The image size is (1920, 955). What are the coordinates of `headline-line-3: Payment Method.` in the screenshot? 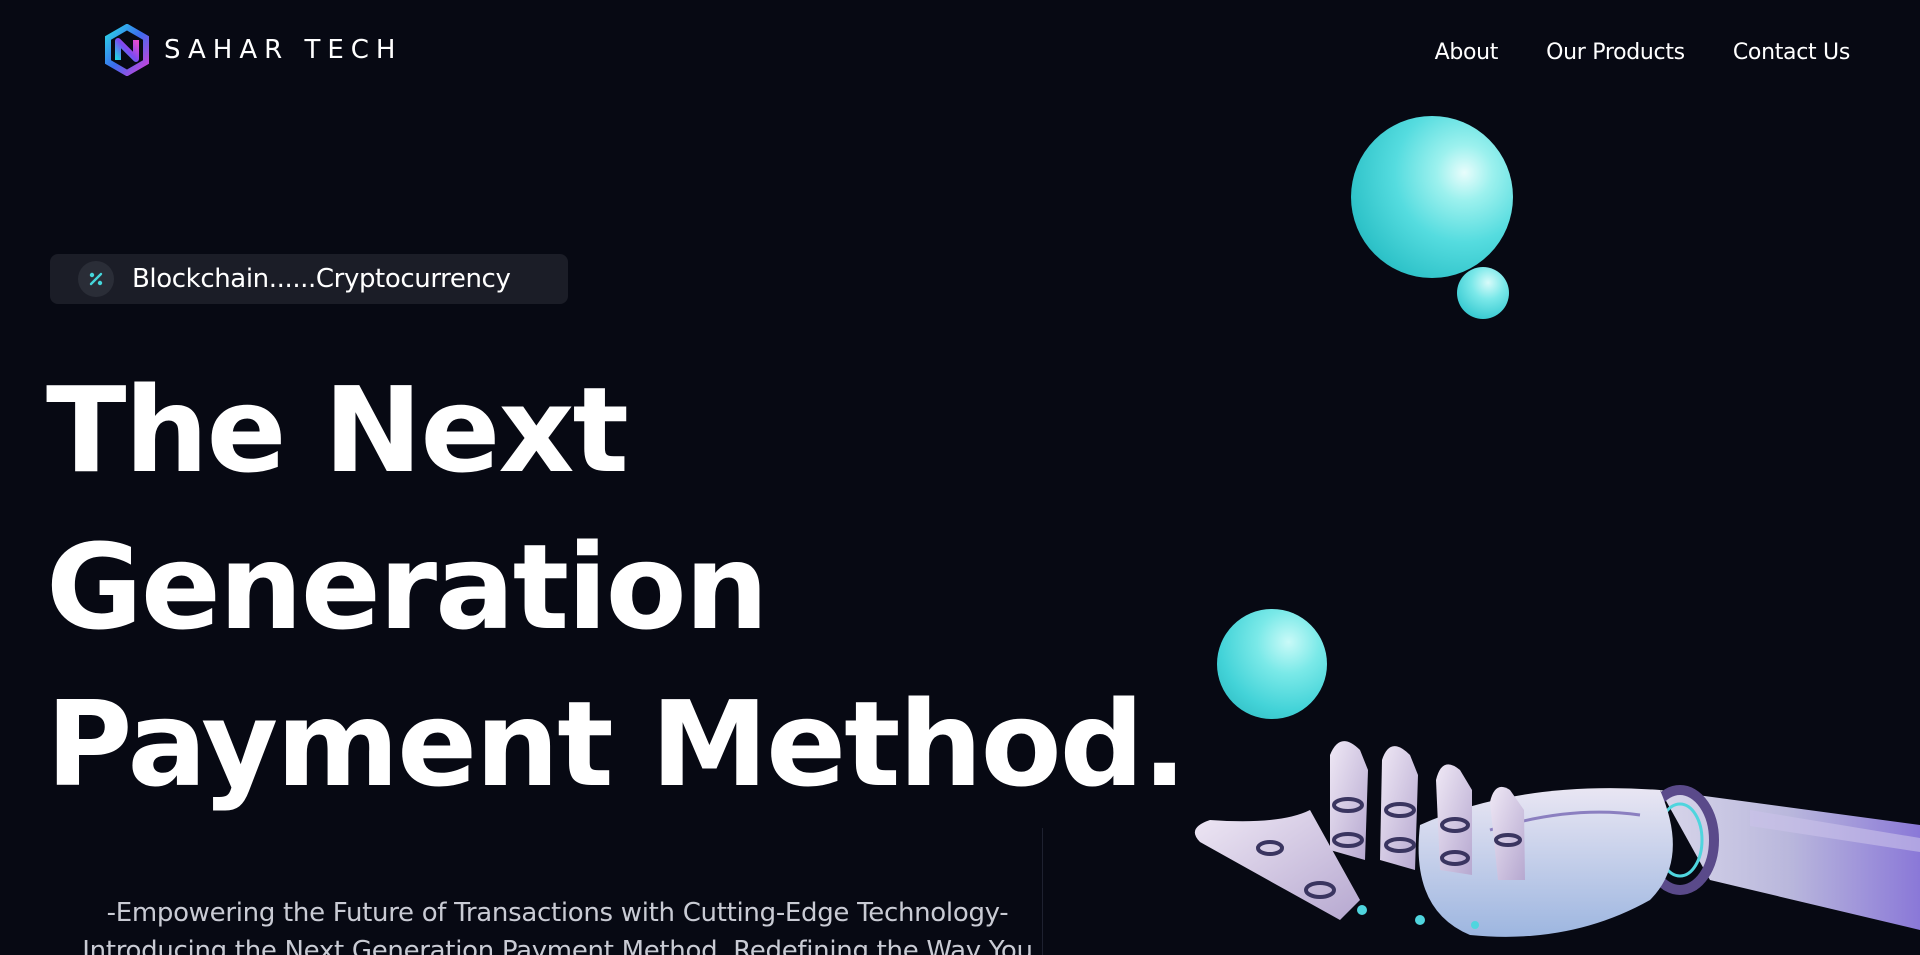 It's located at (616, 744).